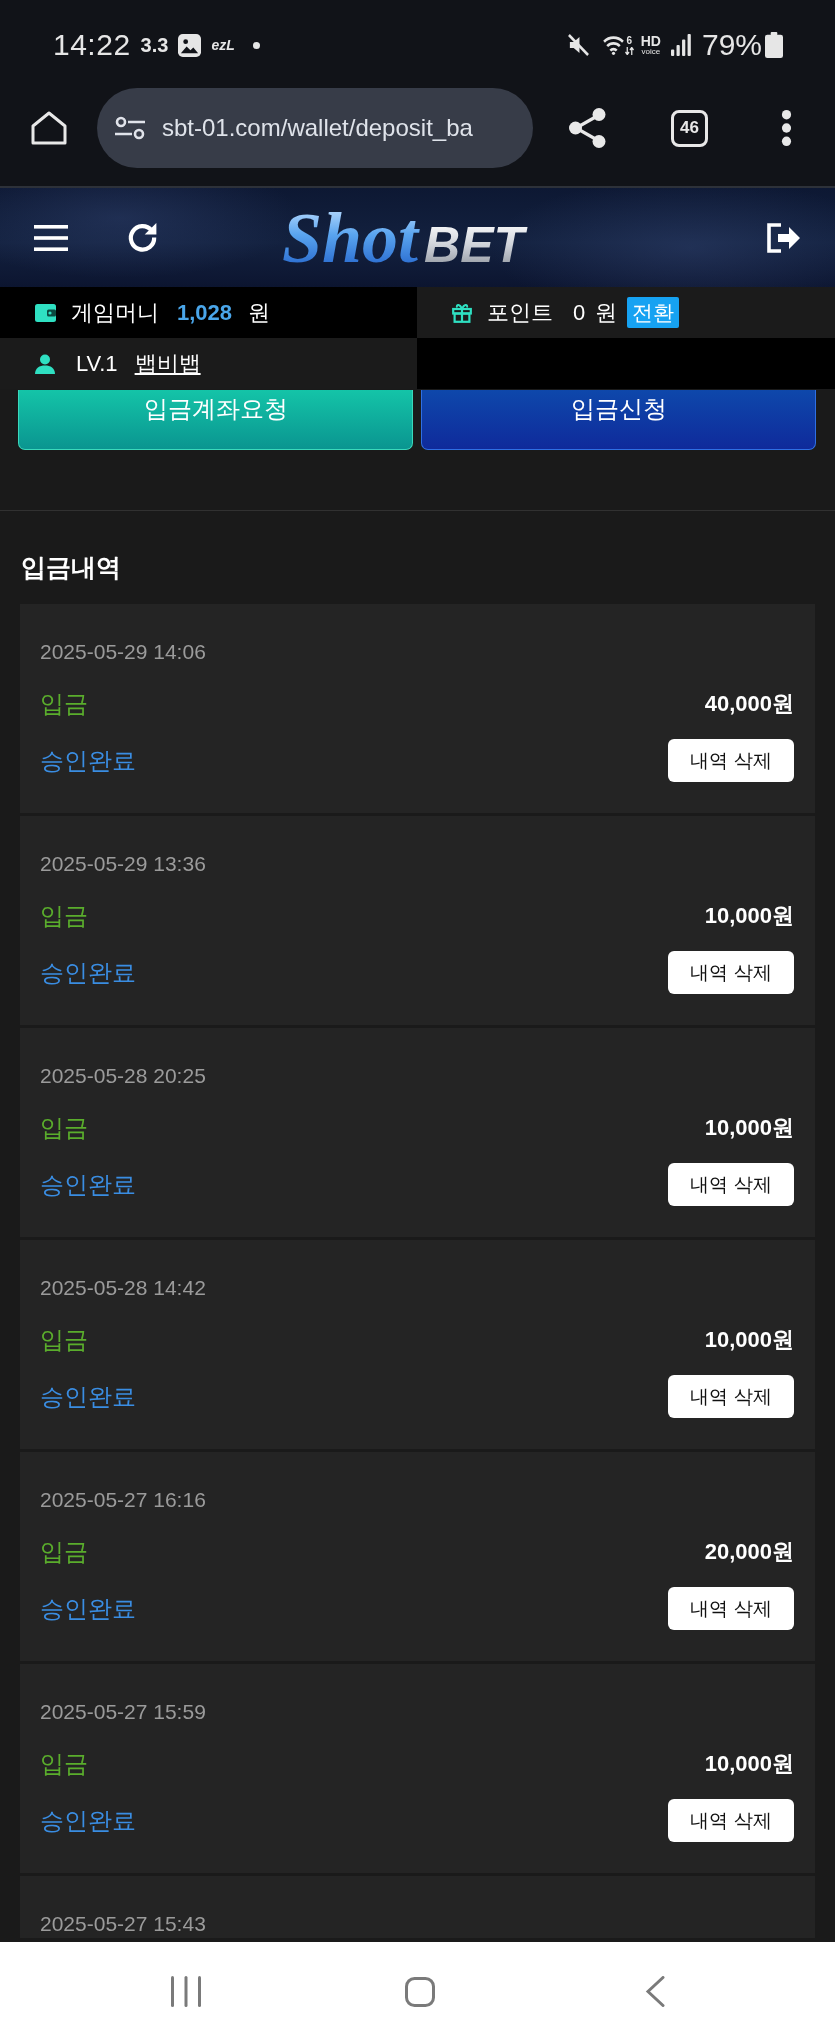  Describe the element at coordinates (167, 363) in the screenshot. I see `username-link: 뱁비뱁` at that location.